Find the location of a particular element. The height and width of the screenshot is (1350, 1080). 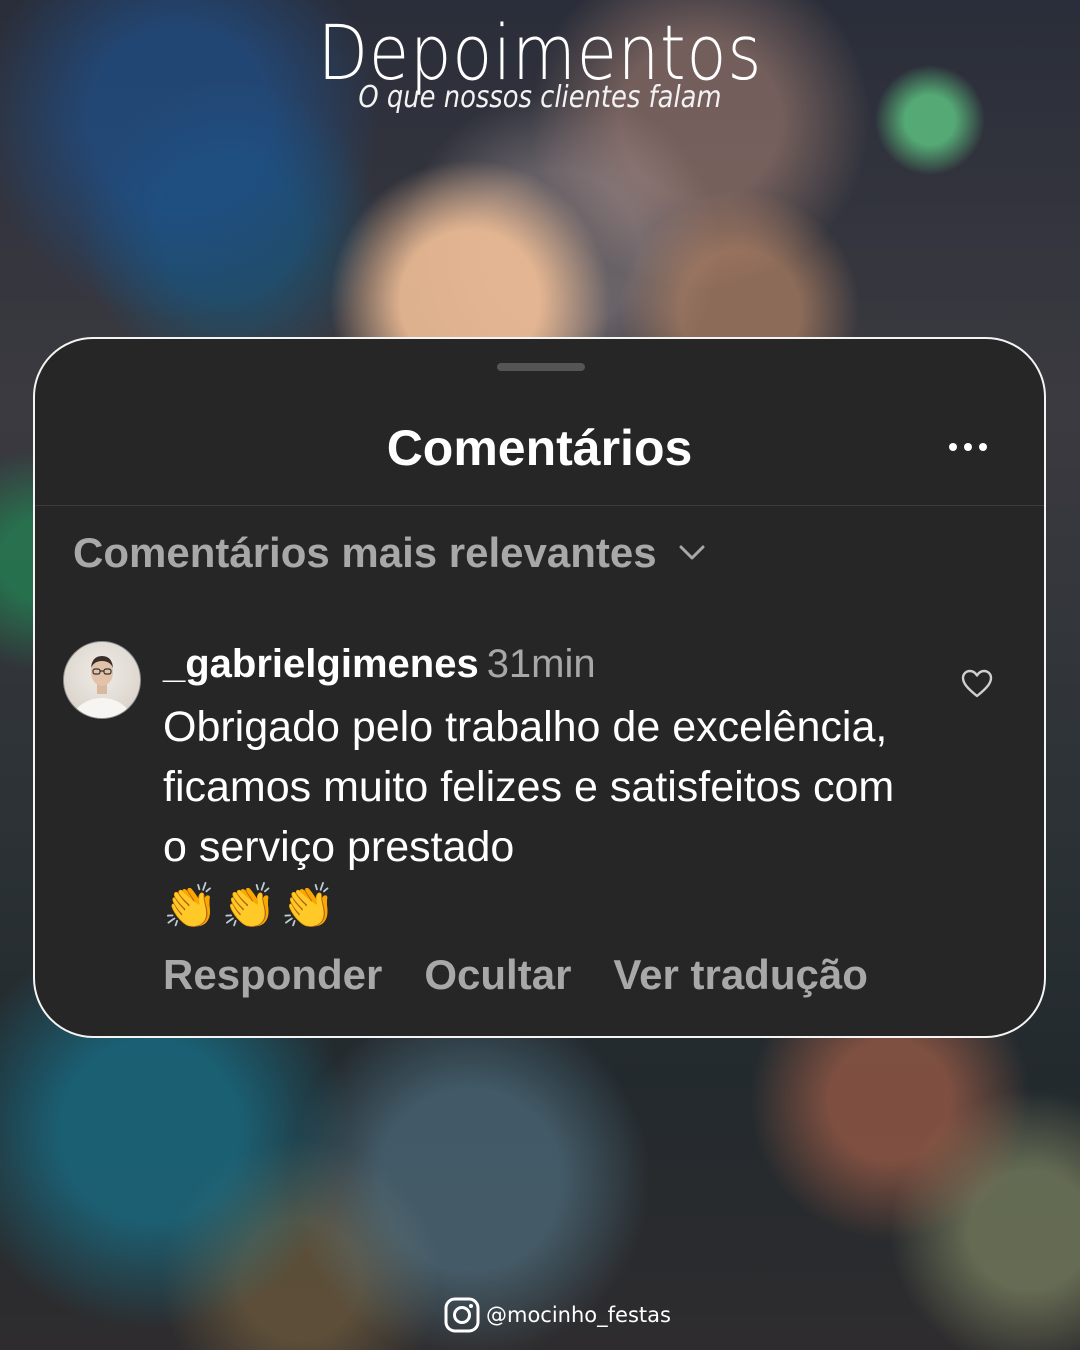

comment-username: _gabrielgimenes is located at coordinates (321, 664).